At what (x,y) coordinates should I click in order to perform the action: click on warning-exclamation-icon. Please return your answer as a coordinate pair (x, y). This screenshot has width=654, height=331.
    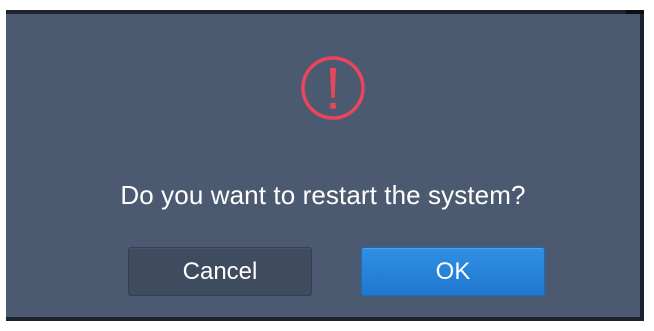
    Looking at the image, I should click on (333, 88).